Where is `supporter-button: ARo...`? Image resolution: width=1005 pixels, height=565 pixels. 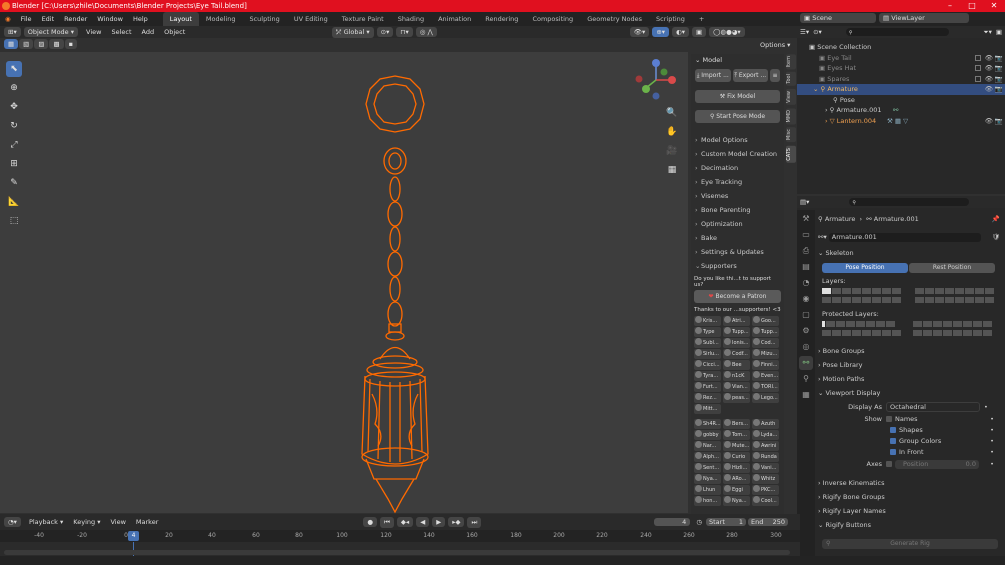 supporter-button: ARo... is located at coordinates (736, 479).